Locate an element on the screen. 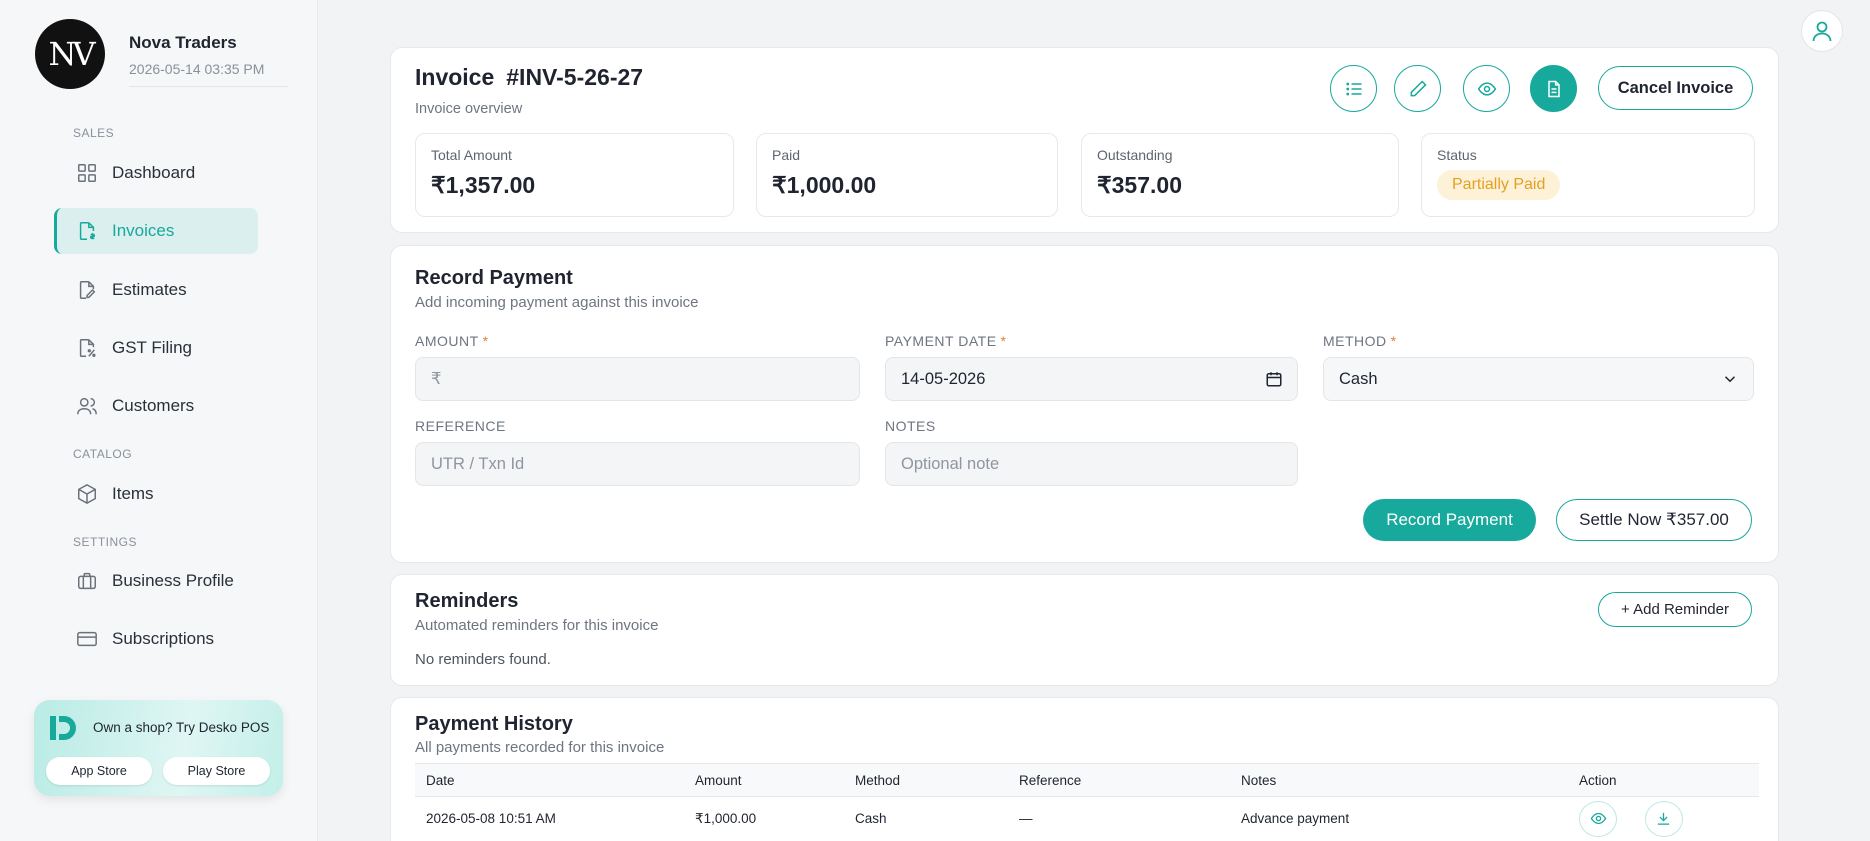 This screenshot has height=841, width=1870. reminders-subtitle: Automated reminders for this invoice is located at coordinates (537, 625).